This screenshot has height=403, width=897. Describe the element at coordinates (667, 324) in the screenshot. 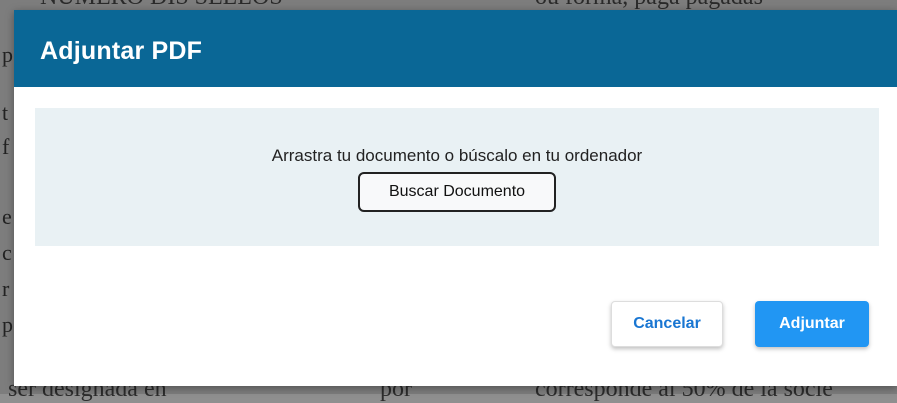

I see `cancel-button: Cancelar` at that location.